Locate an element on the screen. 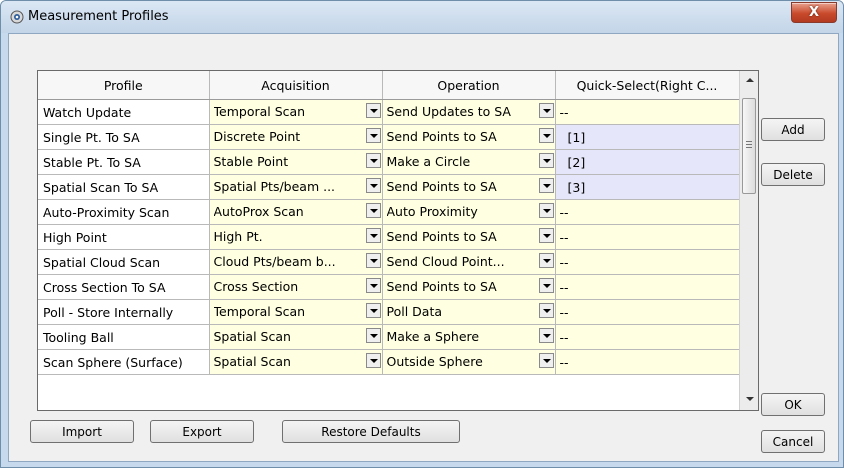 Image resolution: width=844 pixels, height=468 pixels. operation-combo: Send Updates to SA is located at coordinates (469, 112).